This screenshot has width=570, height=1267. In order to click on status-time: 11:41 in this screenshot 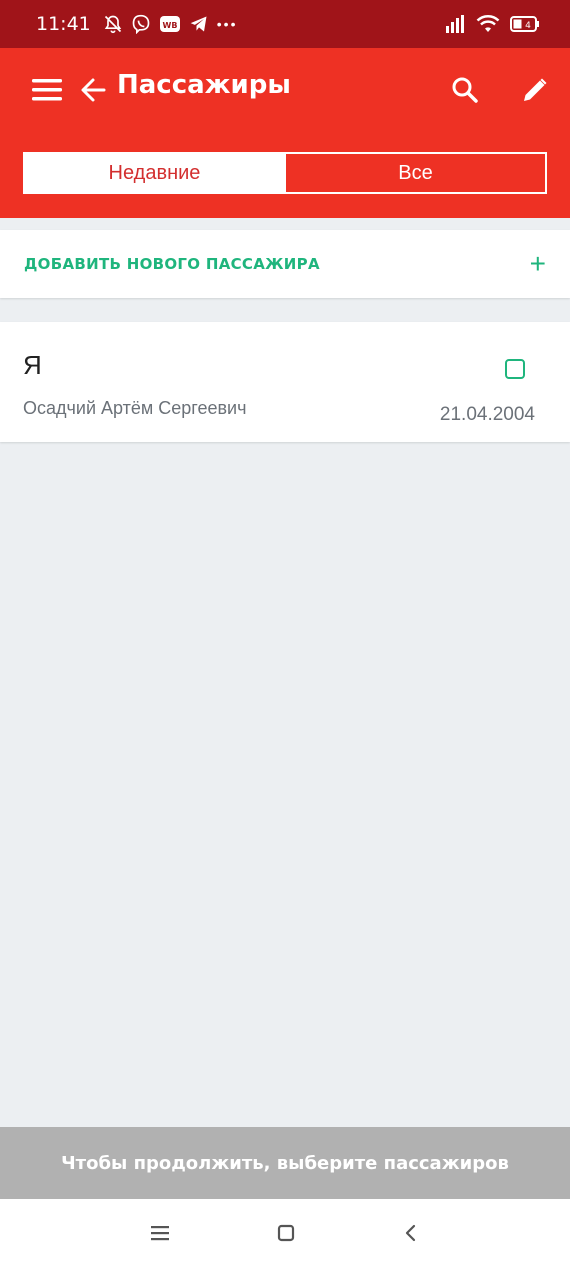, I will do `click(63, 24)`.